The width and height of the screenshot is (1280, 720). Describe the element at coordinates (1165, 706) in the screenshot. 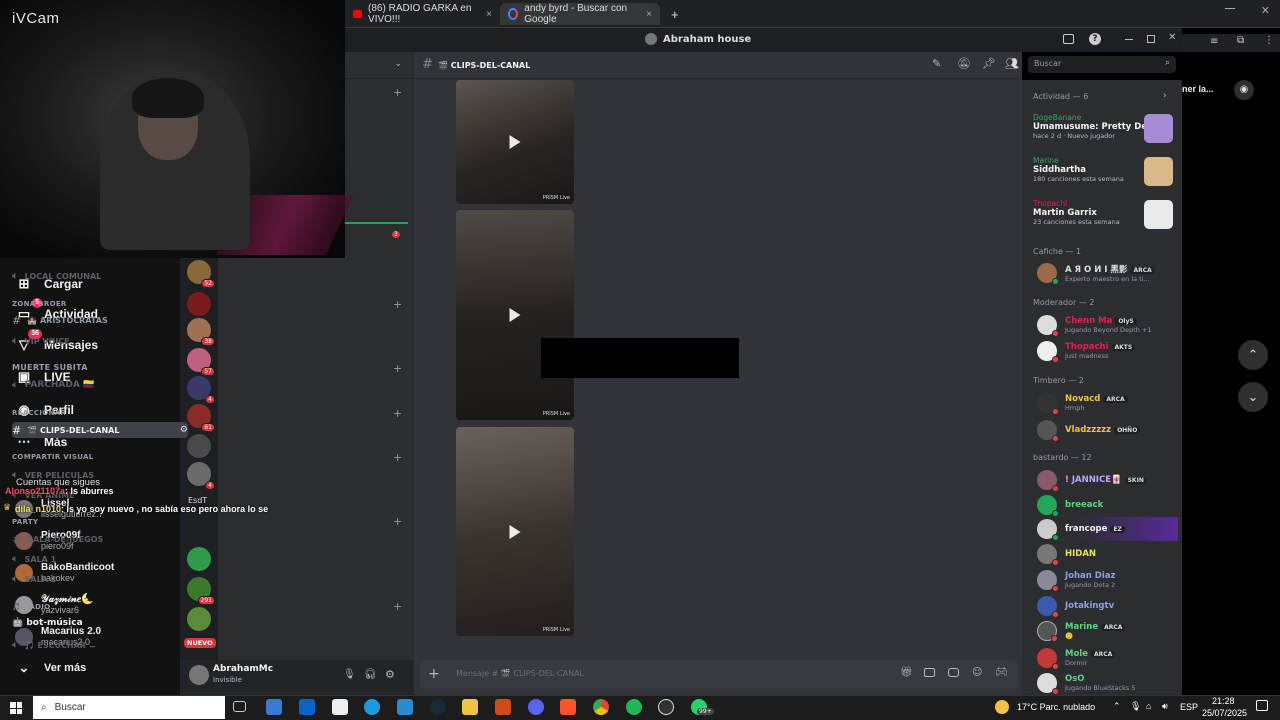

I see `volume-icon: 🔊︎` at that location.